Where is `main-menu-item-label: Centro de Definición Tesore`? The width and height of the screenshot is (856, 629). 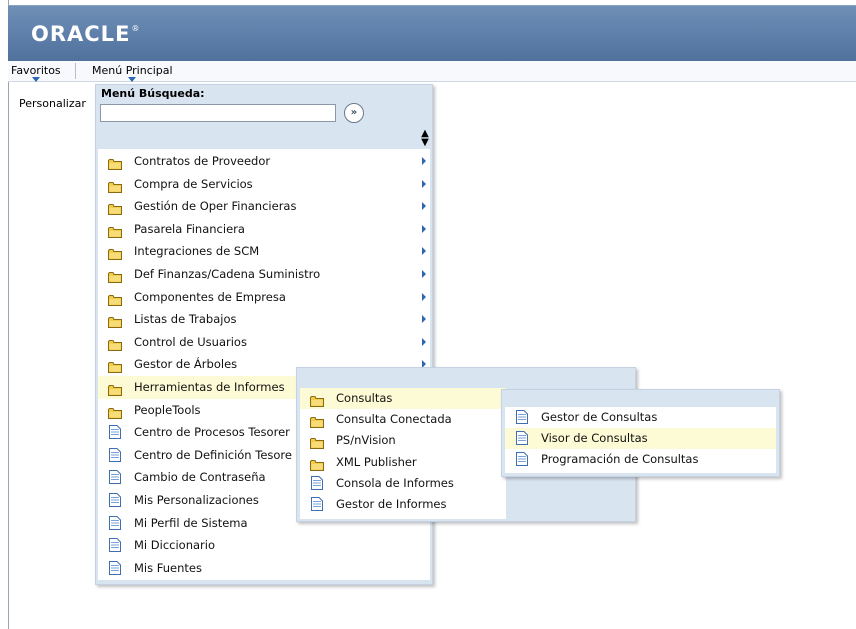 main-menu-item-label: Centro de Definición Tesore is located at coordinates (213, 454).